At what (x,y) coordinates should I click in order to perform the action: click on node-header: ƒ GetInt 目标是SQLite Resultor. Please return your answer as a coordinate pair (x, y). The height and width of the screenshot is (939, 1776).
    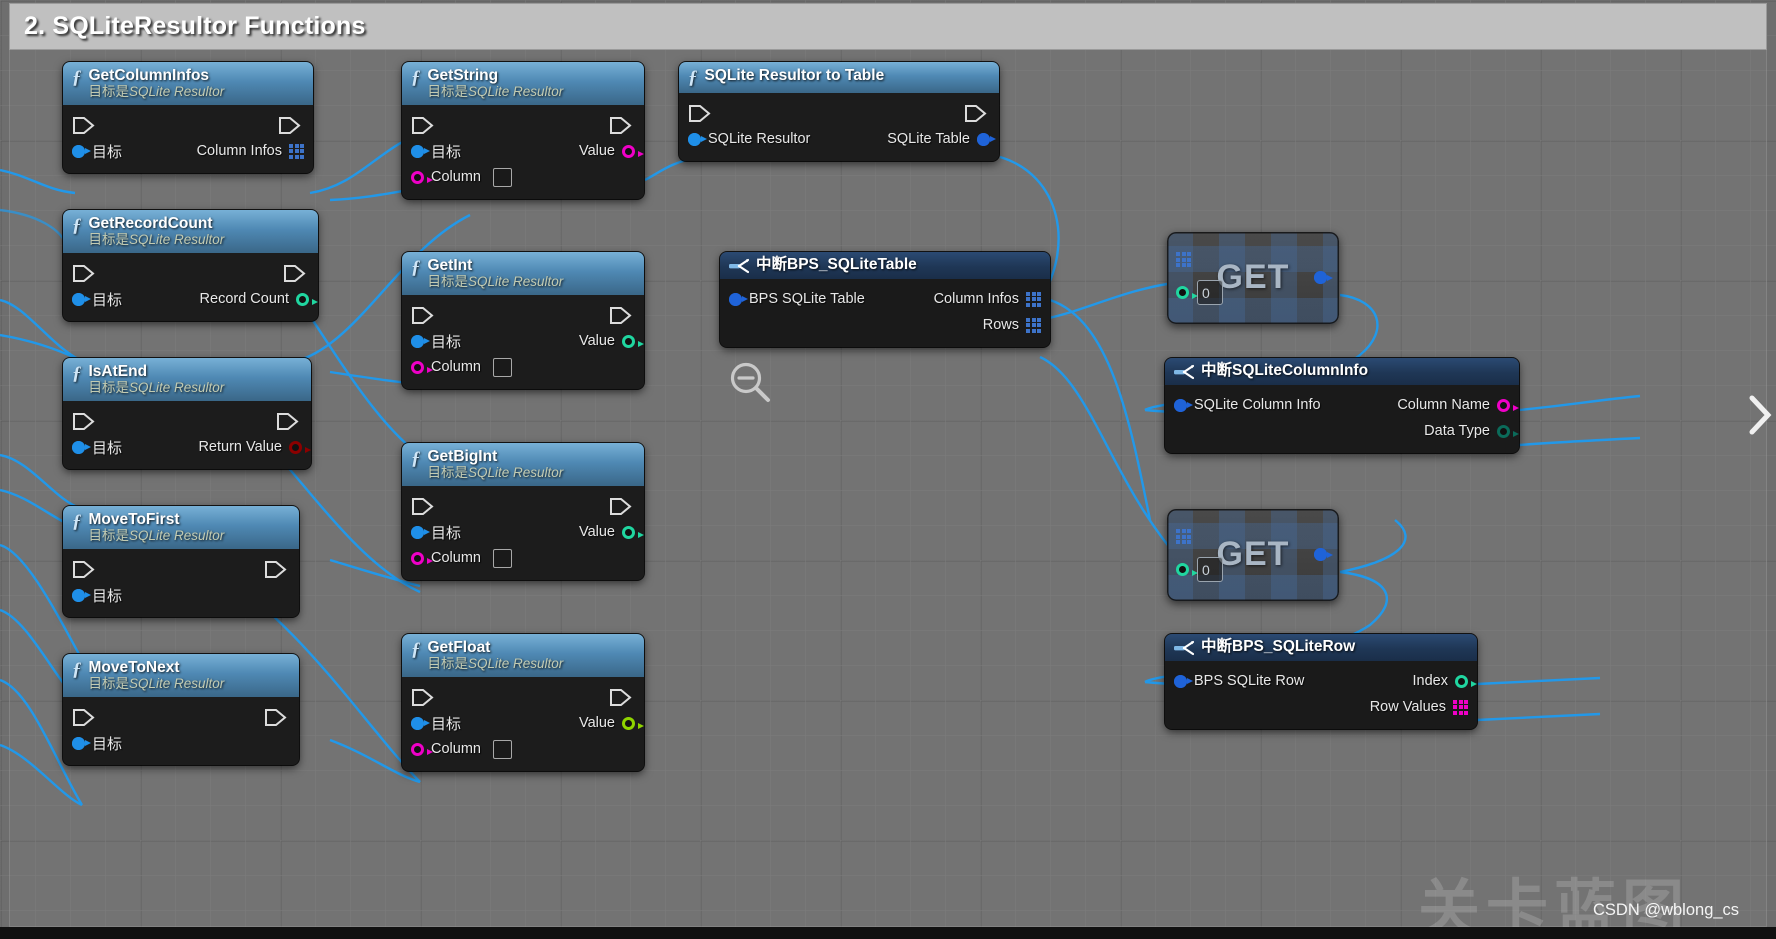
    Looking at the image, I should click on (523, 274).